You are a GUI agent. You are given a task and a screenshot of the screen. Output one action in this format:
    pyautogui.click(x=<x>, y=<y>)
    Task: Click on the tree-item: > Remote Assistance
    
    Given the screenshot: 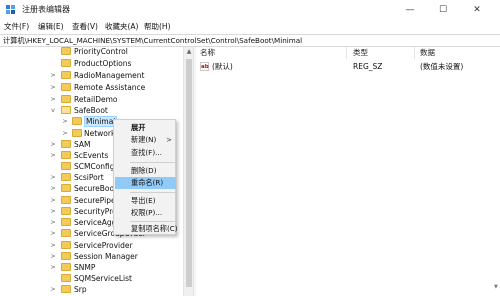 What is the action you would take?
    pyautogui.click(x=91, y=87)
    